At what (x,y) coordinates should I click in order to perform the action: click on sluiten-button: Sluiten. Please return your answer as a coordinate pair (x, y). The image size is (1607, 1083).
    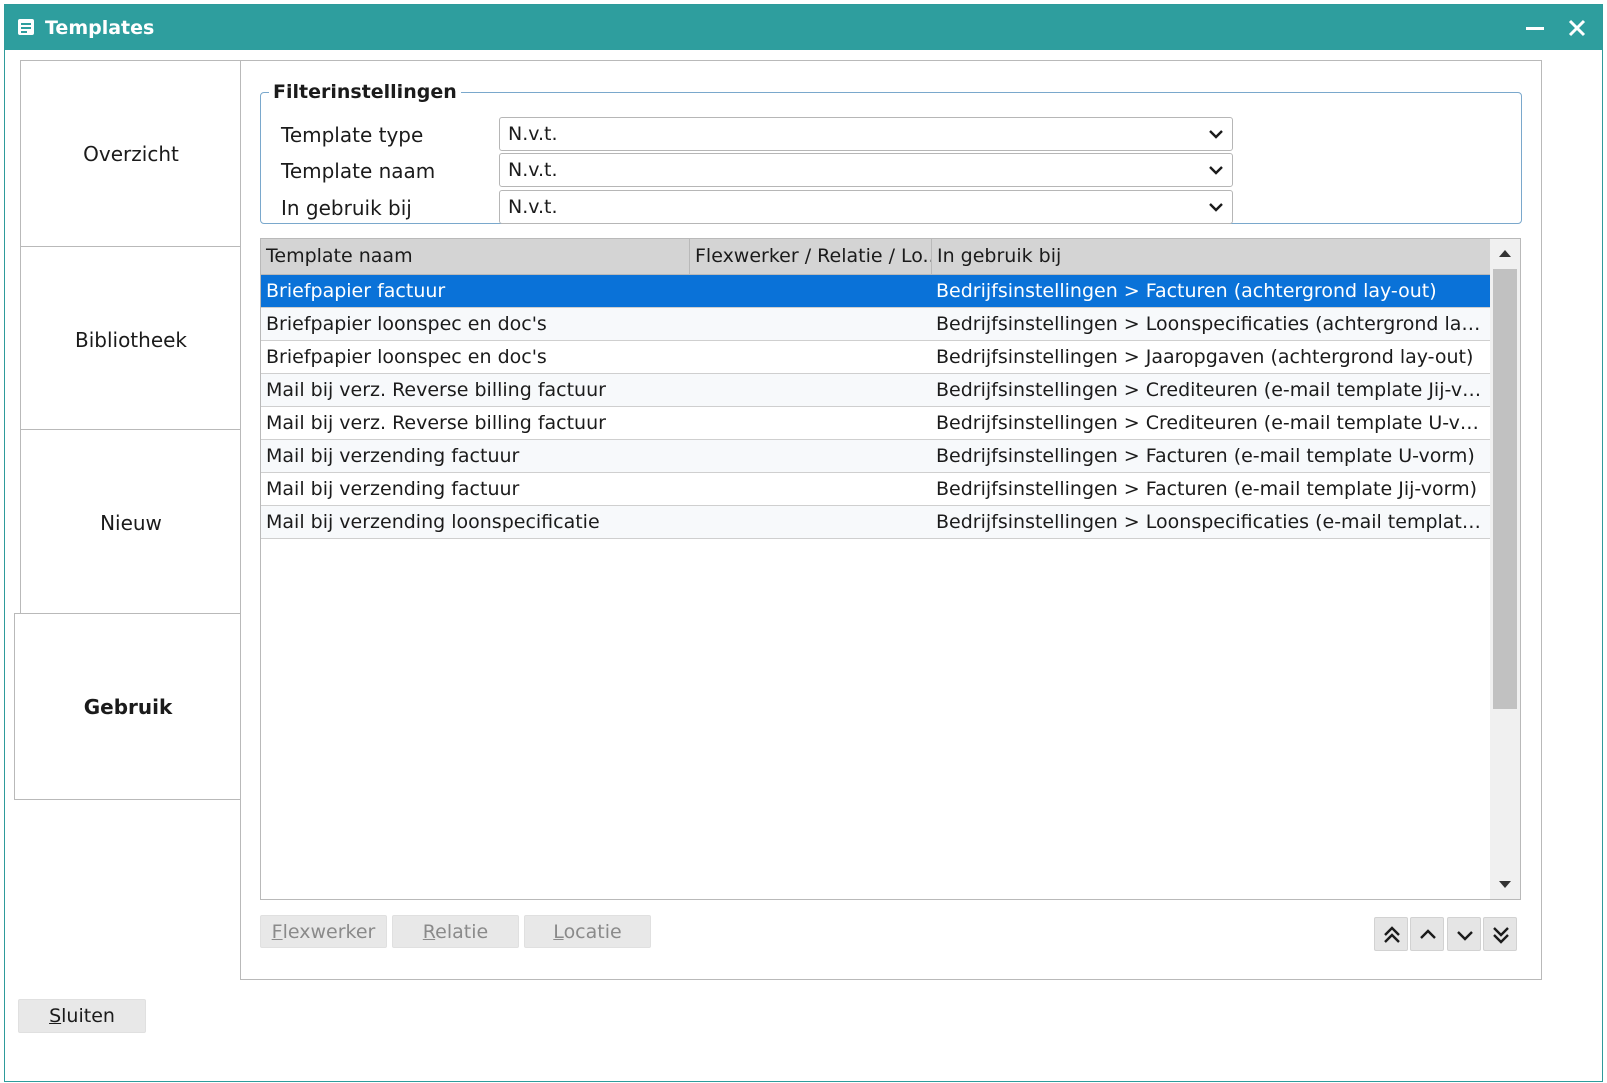
    Looking at the image, I should click on (82, 1016).